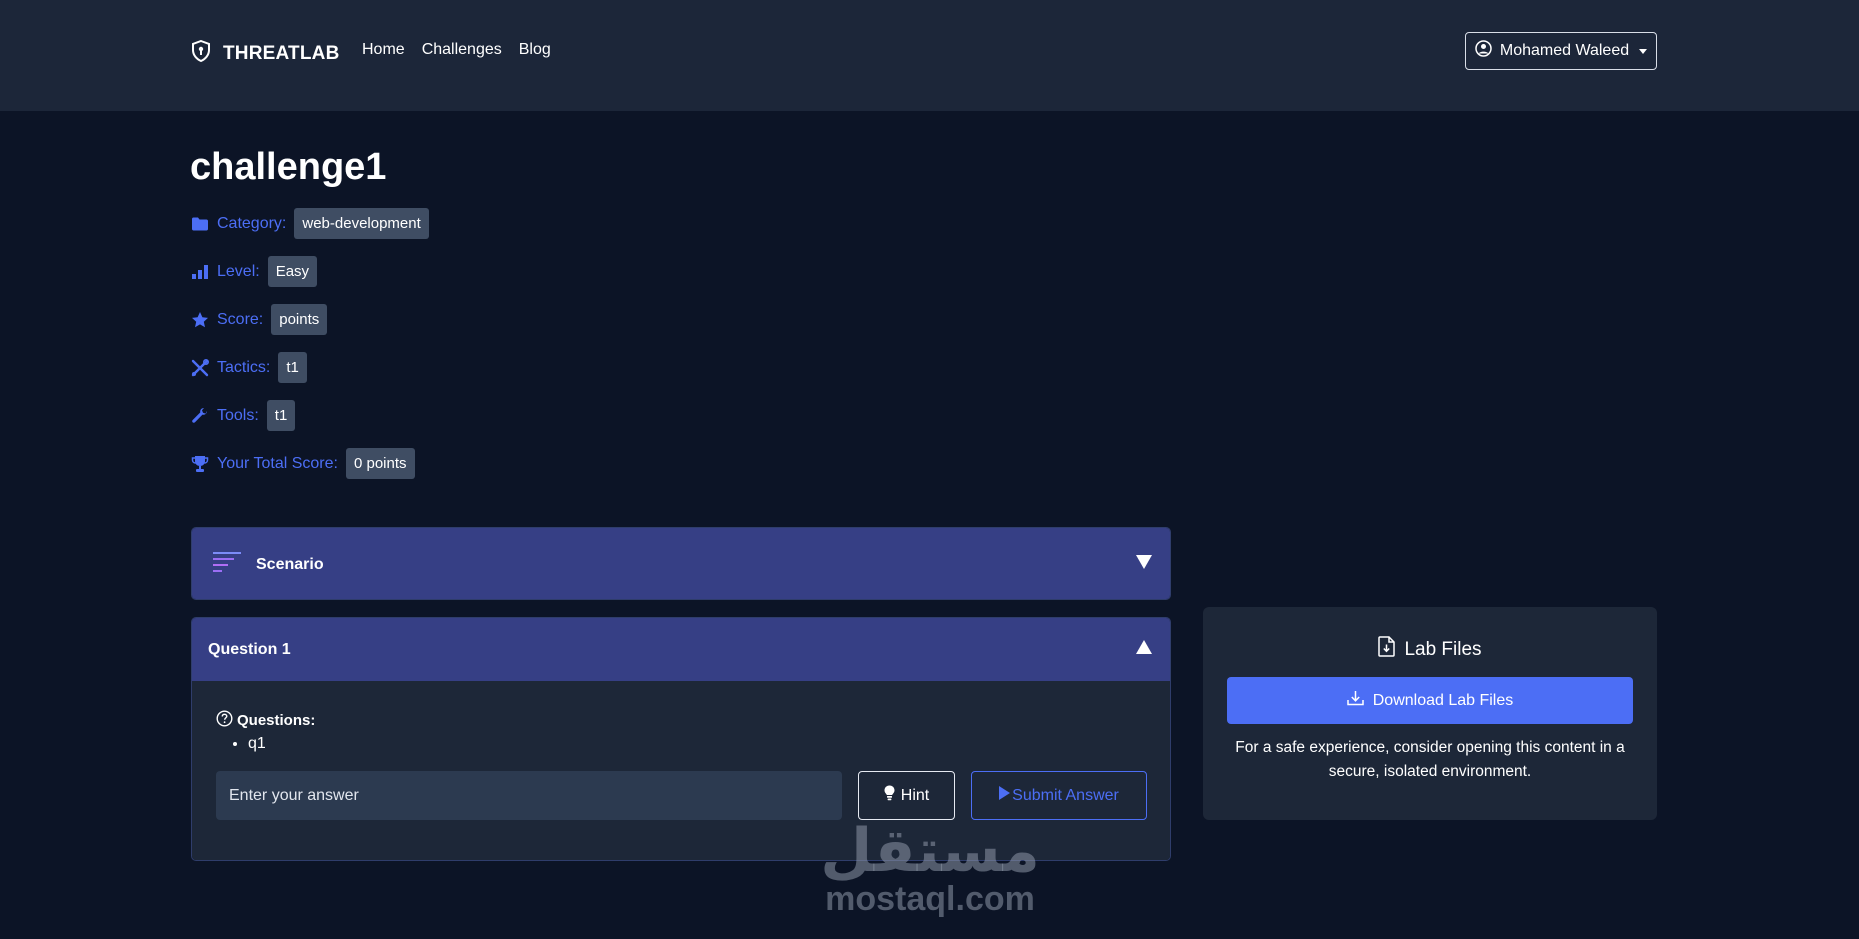 This screenshot has width=1859, height=939. Describe the element at coordinates (1005, 795) in the screenshot. I see `play-icon` at that location.